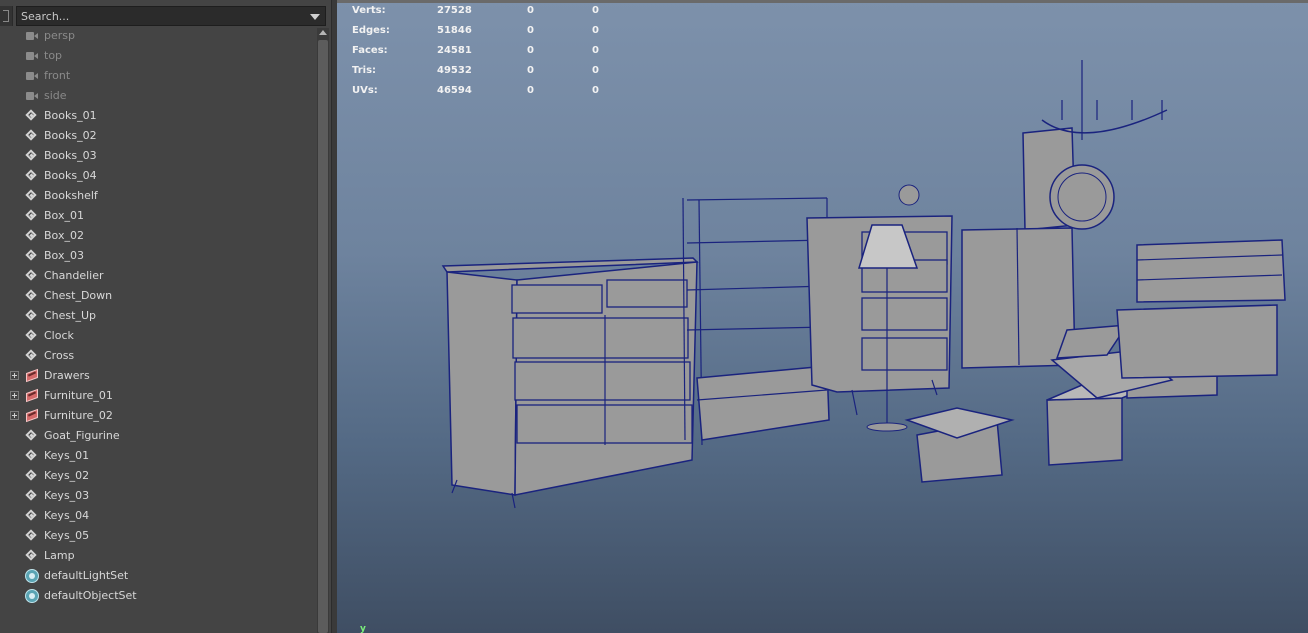 This screenshot has width=1308, height=633. Describe the element at coordinates (158, 256) in the screenshot. I see `outliner-item: Box_03` at that location.